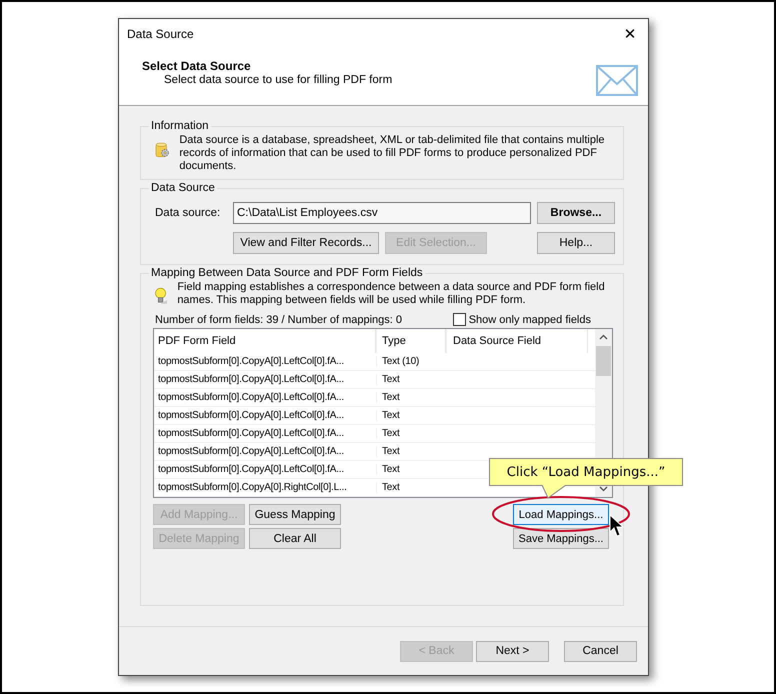 The height and width of the screenshot is (694, 776). I want to click on page-subtitle: Select data source to use for filling PDF form, so click(277, 80).